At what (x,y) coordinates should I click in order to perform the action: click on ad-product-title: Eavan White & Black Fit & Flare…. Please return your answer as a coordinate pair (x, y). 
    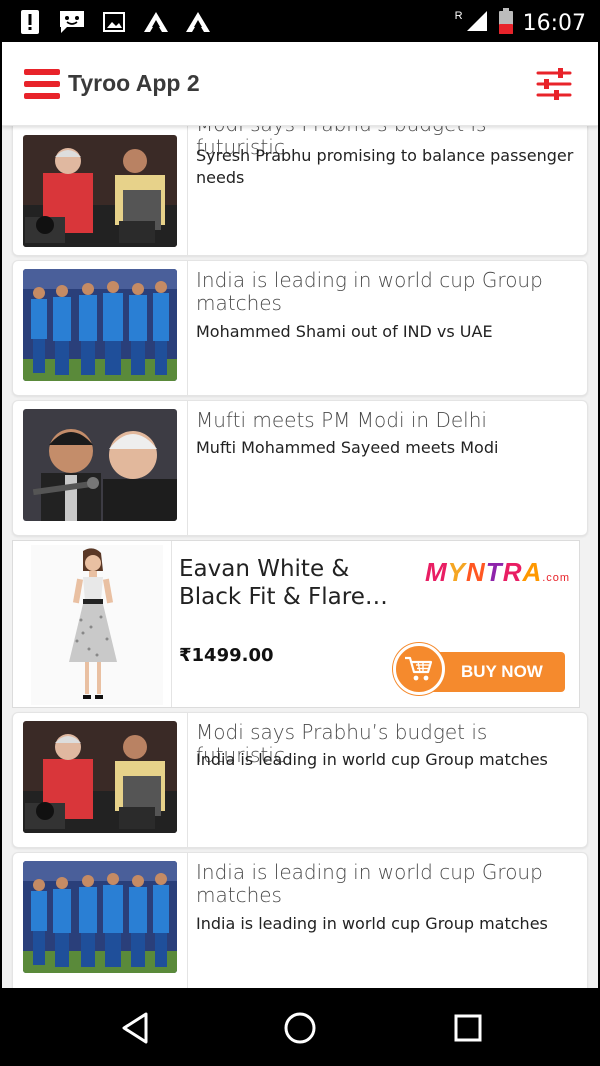
    Looking at the image, I should click on (283, 583).